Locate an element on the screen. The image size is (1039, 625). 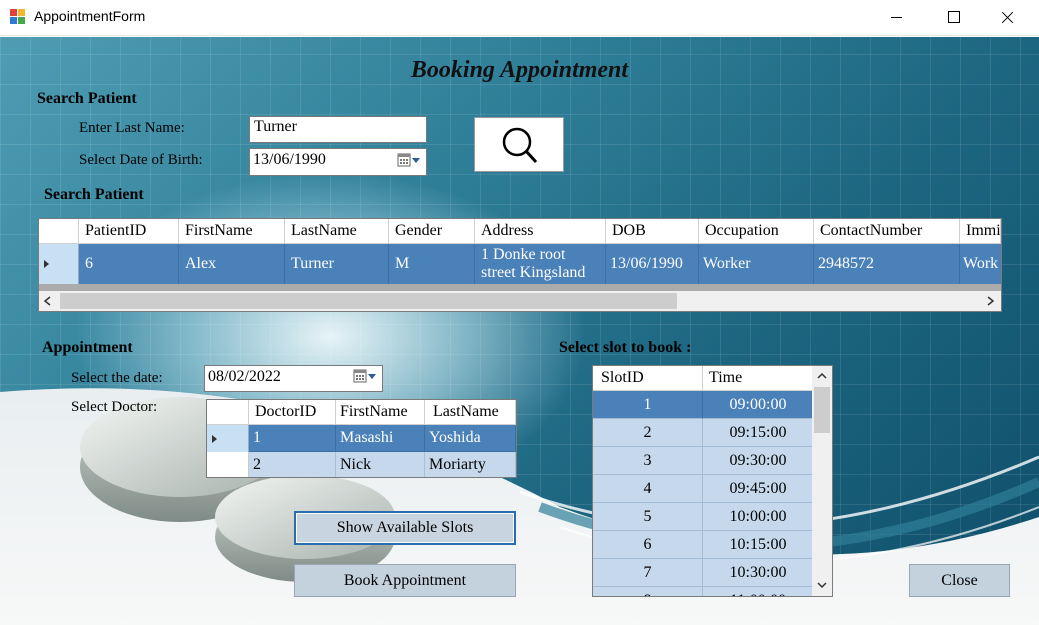
slot-row: 1 09:00:00 is located at coordinates (703, 405).